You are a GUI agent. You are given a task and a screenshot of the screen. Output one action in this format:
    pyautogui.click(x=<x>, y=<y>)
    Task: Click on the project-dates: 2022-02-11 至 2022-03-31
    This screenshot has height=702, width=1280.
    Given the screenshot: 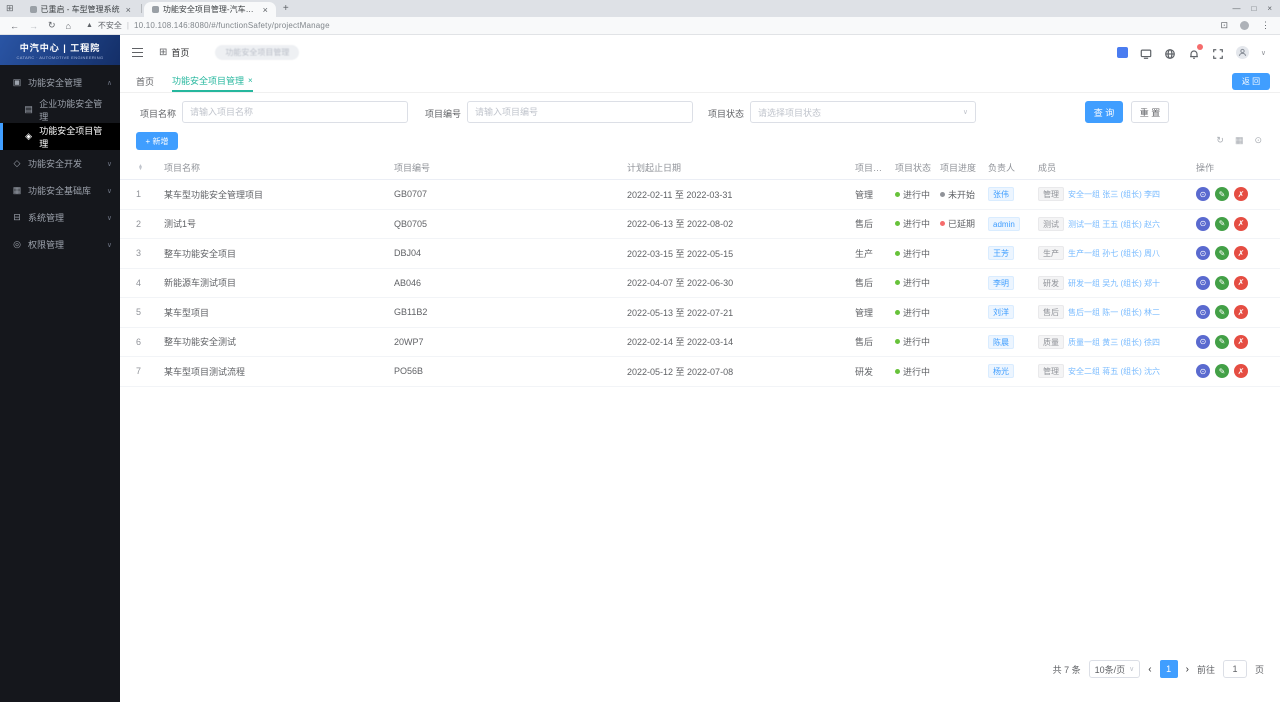 What is the action you would take?
    pyautogui.click(x=680, y=194)
    